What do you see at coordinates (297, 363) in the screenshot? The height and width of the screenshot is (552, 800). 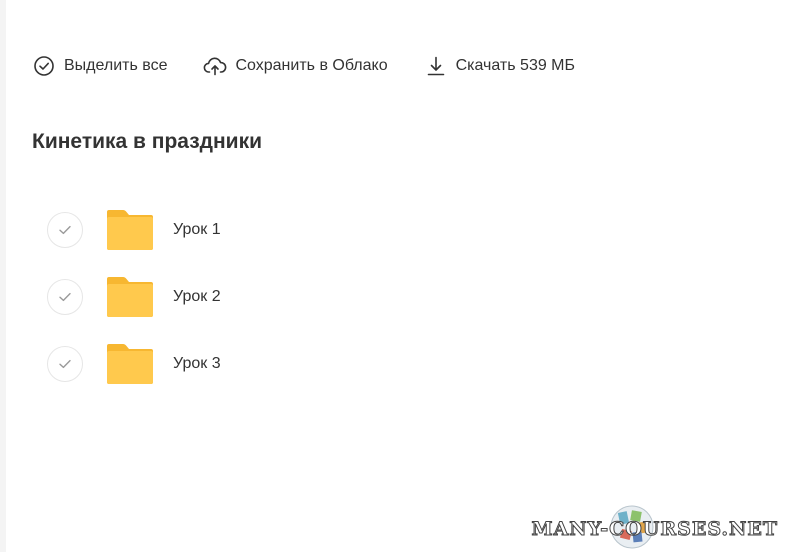 I see `list-item: Урок 3` at bounding box center [297, 363].